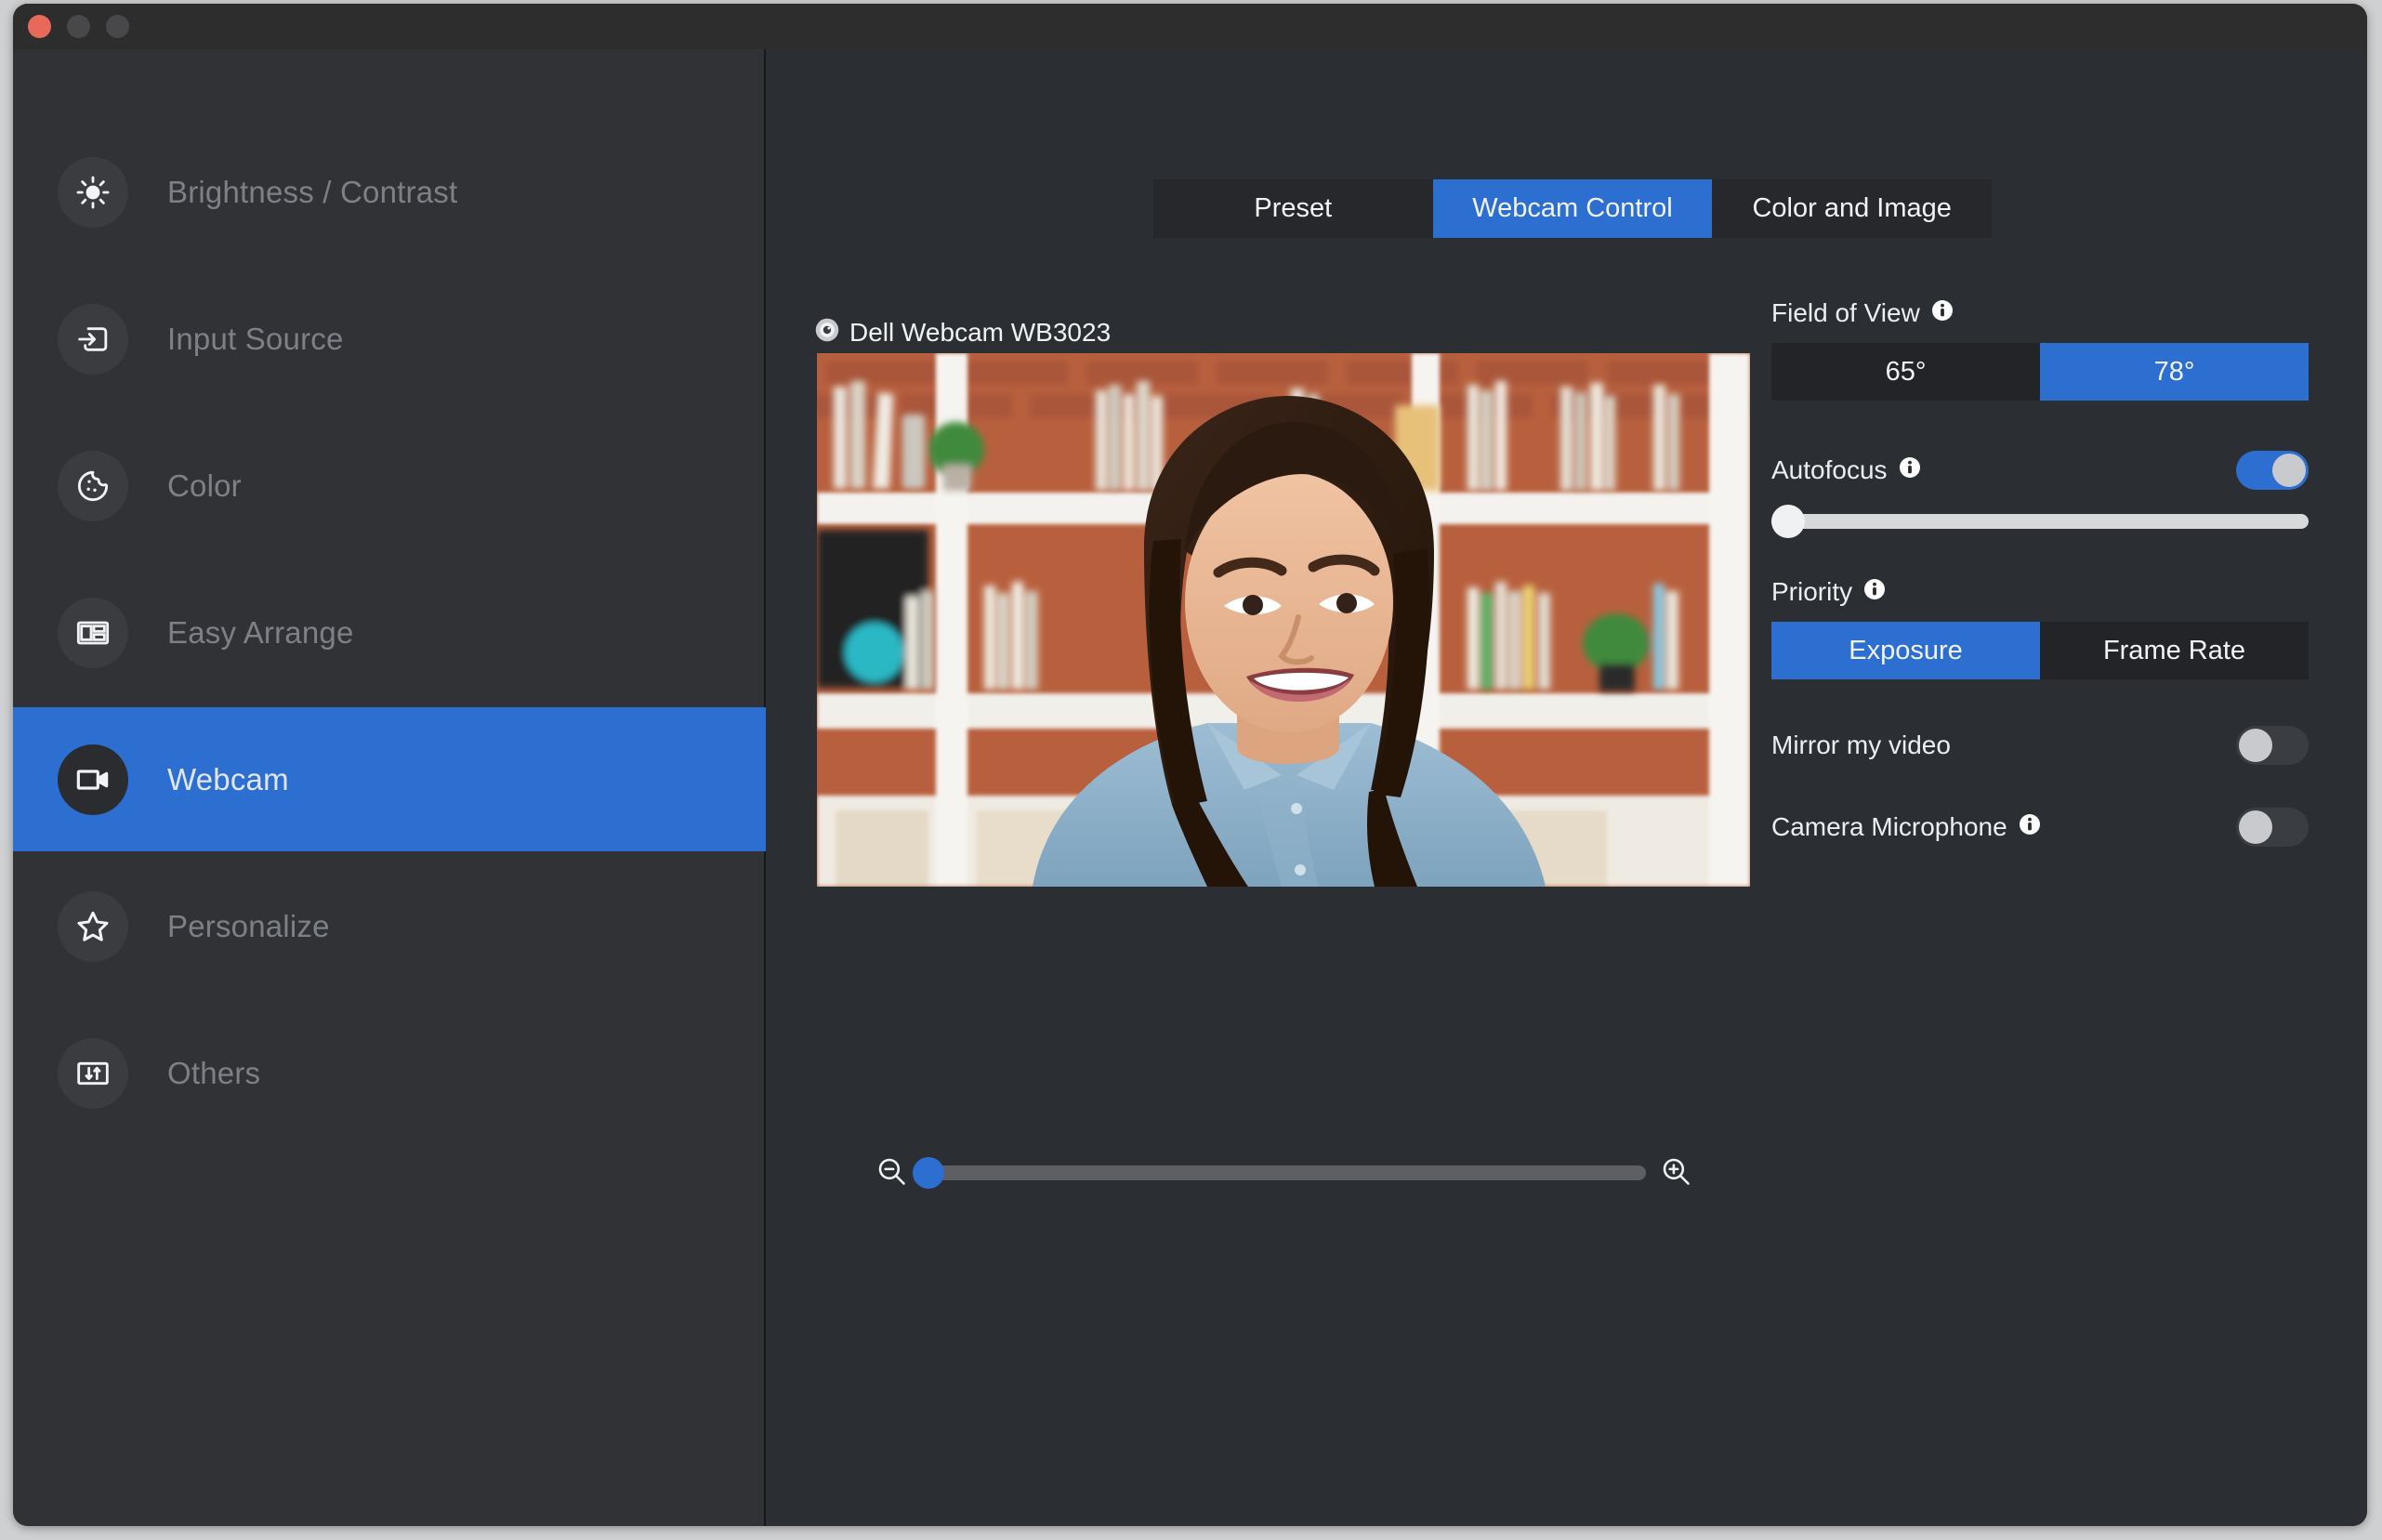 This screenshot has height=1540, width=2382. I want to click on zoom-slider-row, so click(1283, 1173).